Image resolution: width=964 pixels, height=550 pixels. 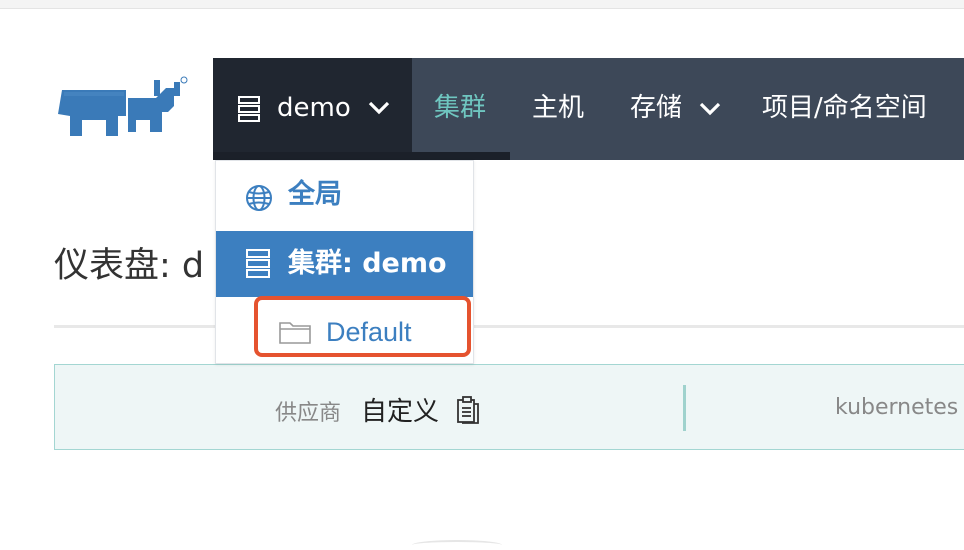 I want to click on nav-tab-clusters: 集群, so click(x=460, y=108).